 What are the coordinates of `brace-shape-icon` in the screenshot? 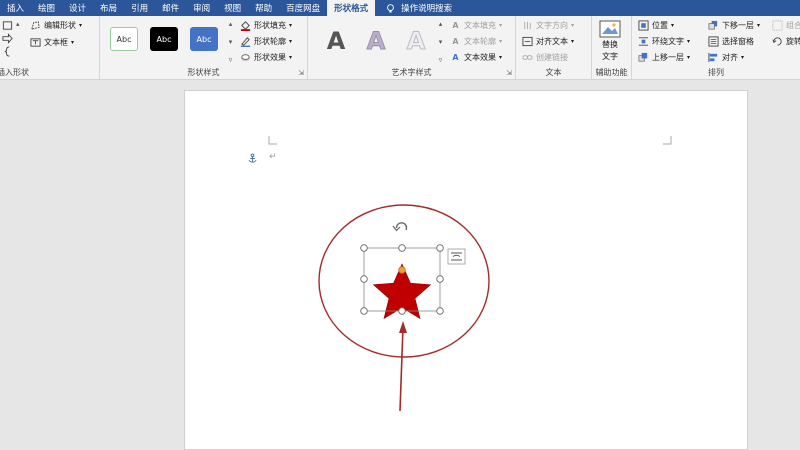 It's located at (7, 51).